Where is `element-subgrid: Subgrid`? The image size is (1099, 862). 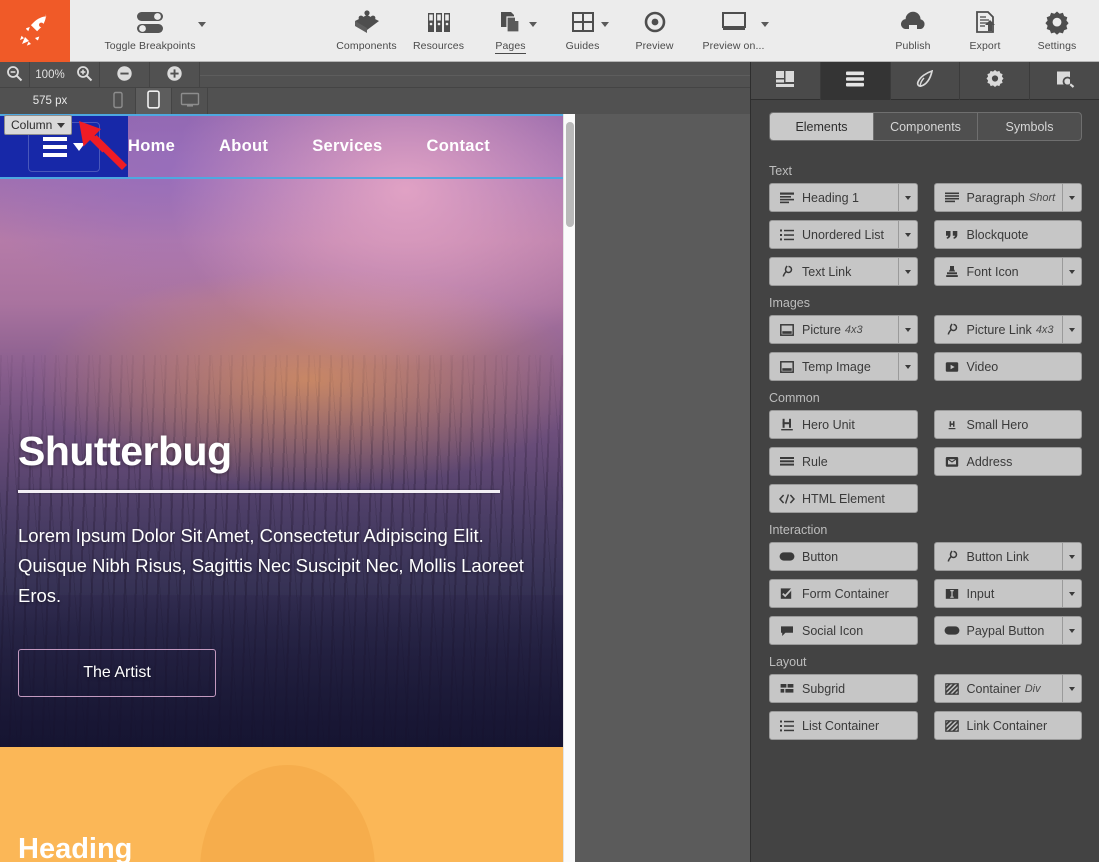
element-subgrid: Subgrid is located at coordinates (843, 688).